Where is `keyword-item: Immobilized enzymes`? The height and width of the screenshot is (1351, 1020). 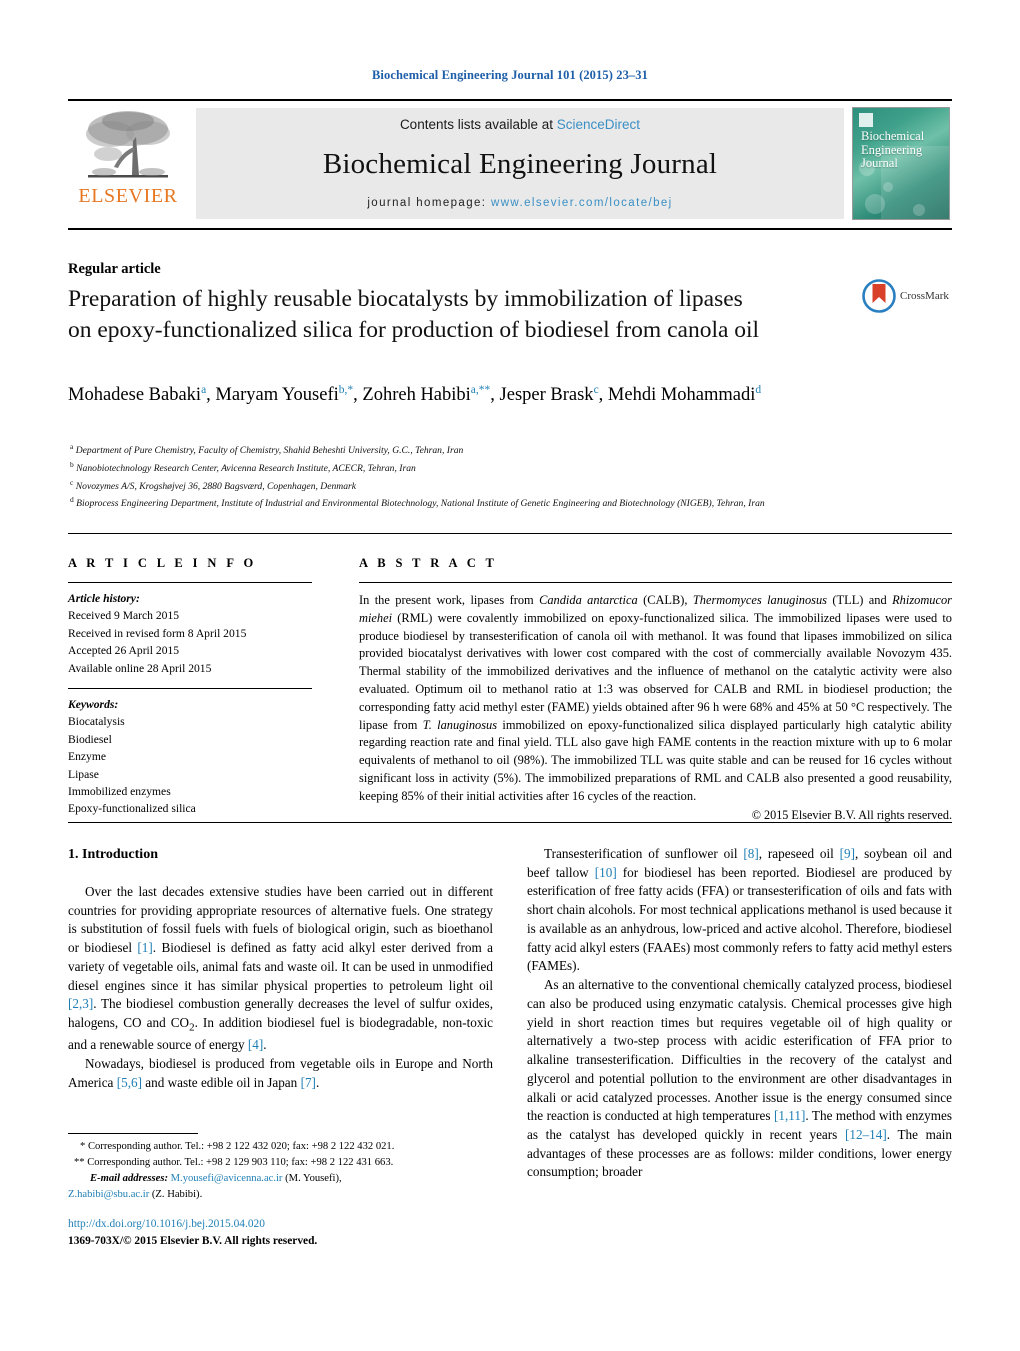 keyword-item: Immobilized enzymes is located at coordinates (119, 791).